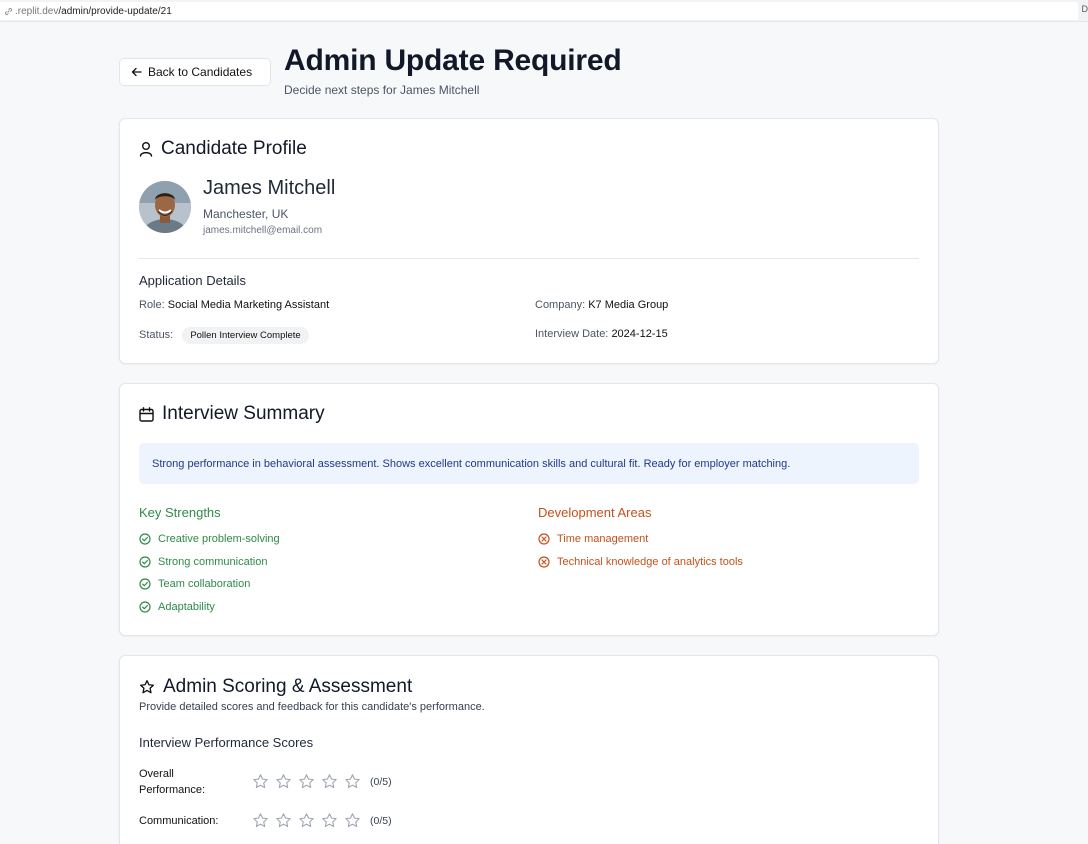 This screenshot has height=844, width=1088. What do you see at coordinates (381, 781) in the screenshot?
I see `score-count-overall: (0/5)` at bounding box center [381, 781].